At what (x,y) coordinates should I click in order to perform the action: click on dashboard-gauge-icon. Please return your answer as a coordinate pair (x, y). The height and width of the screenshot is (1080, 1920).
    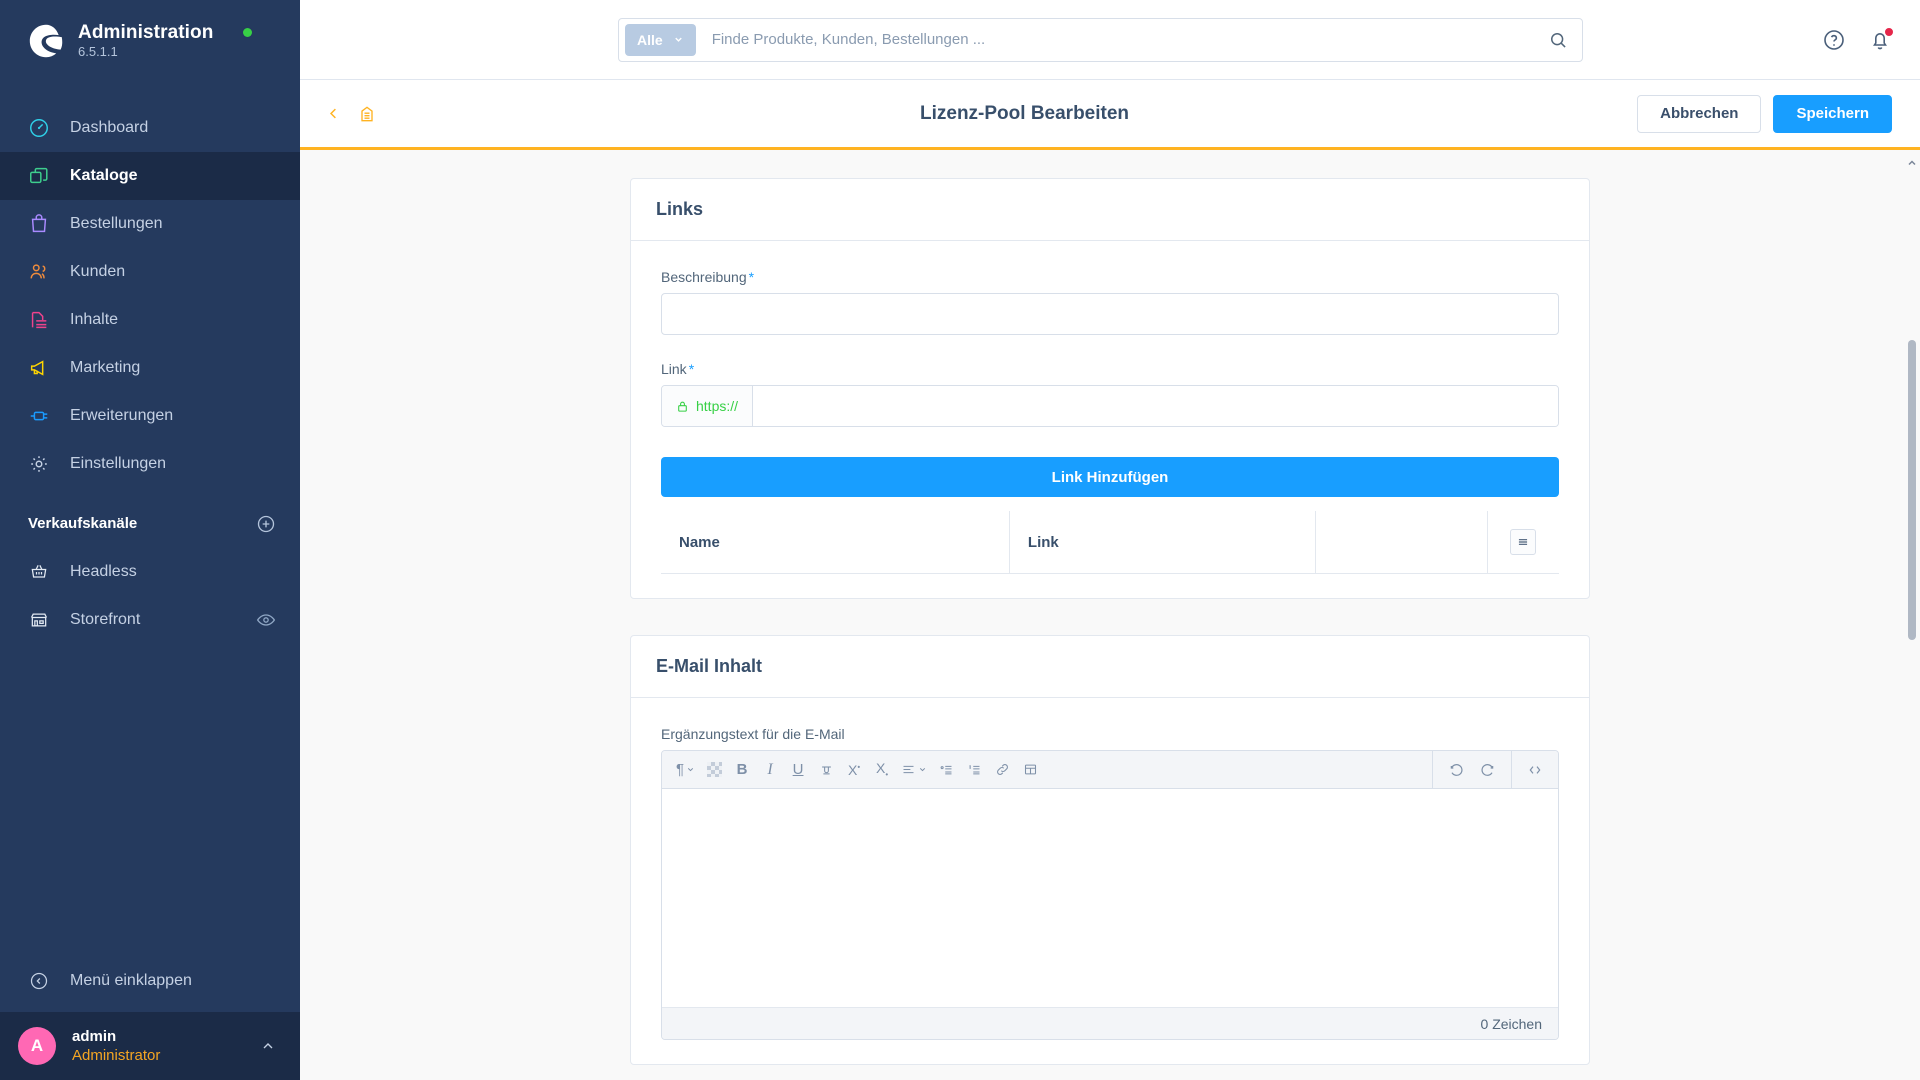
    Looking at the image, I should click on (39, 128).